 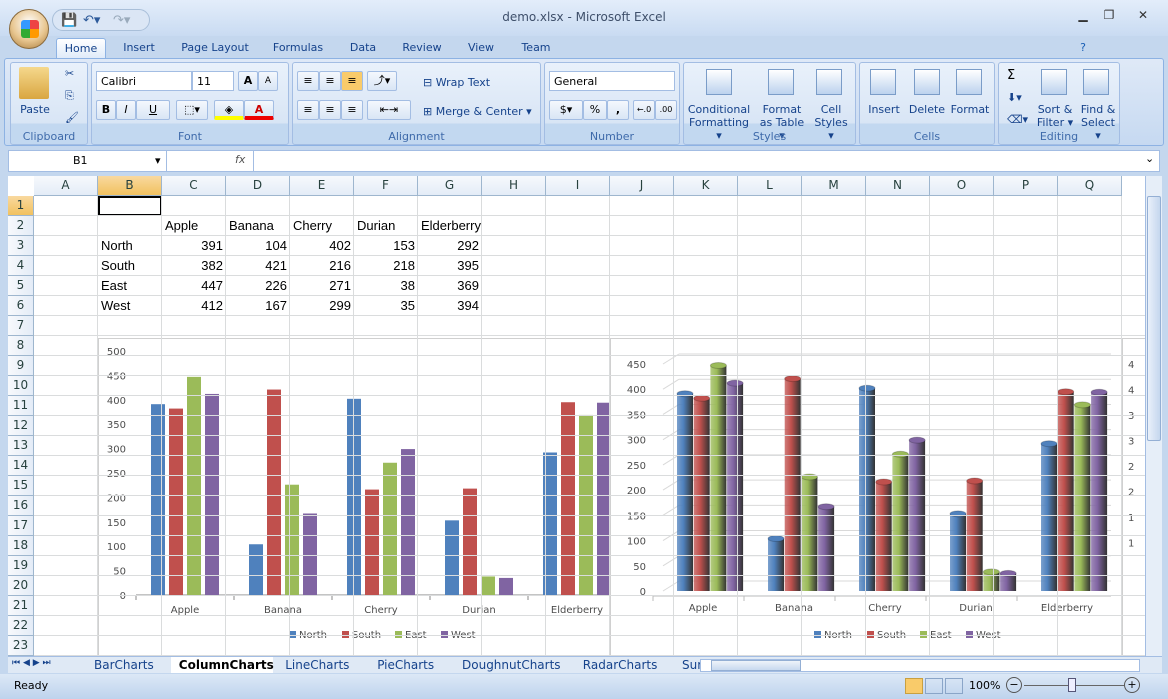 What do you see at coordinates (298, 48) in the screenshot?
I see `tab-formulas: Formulas` at bounding box center [298, 48].